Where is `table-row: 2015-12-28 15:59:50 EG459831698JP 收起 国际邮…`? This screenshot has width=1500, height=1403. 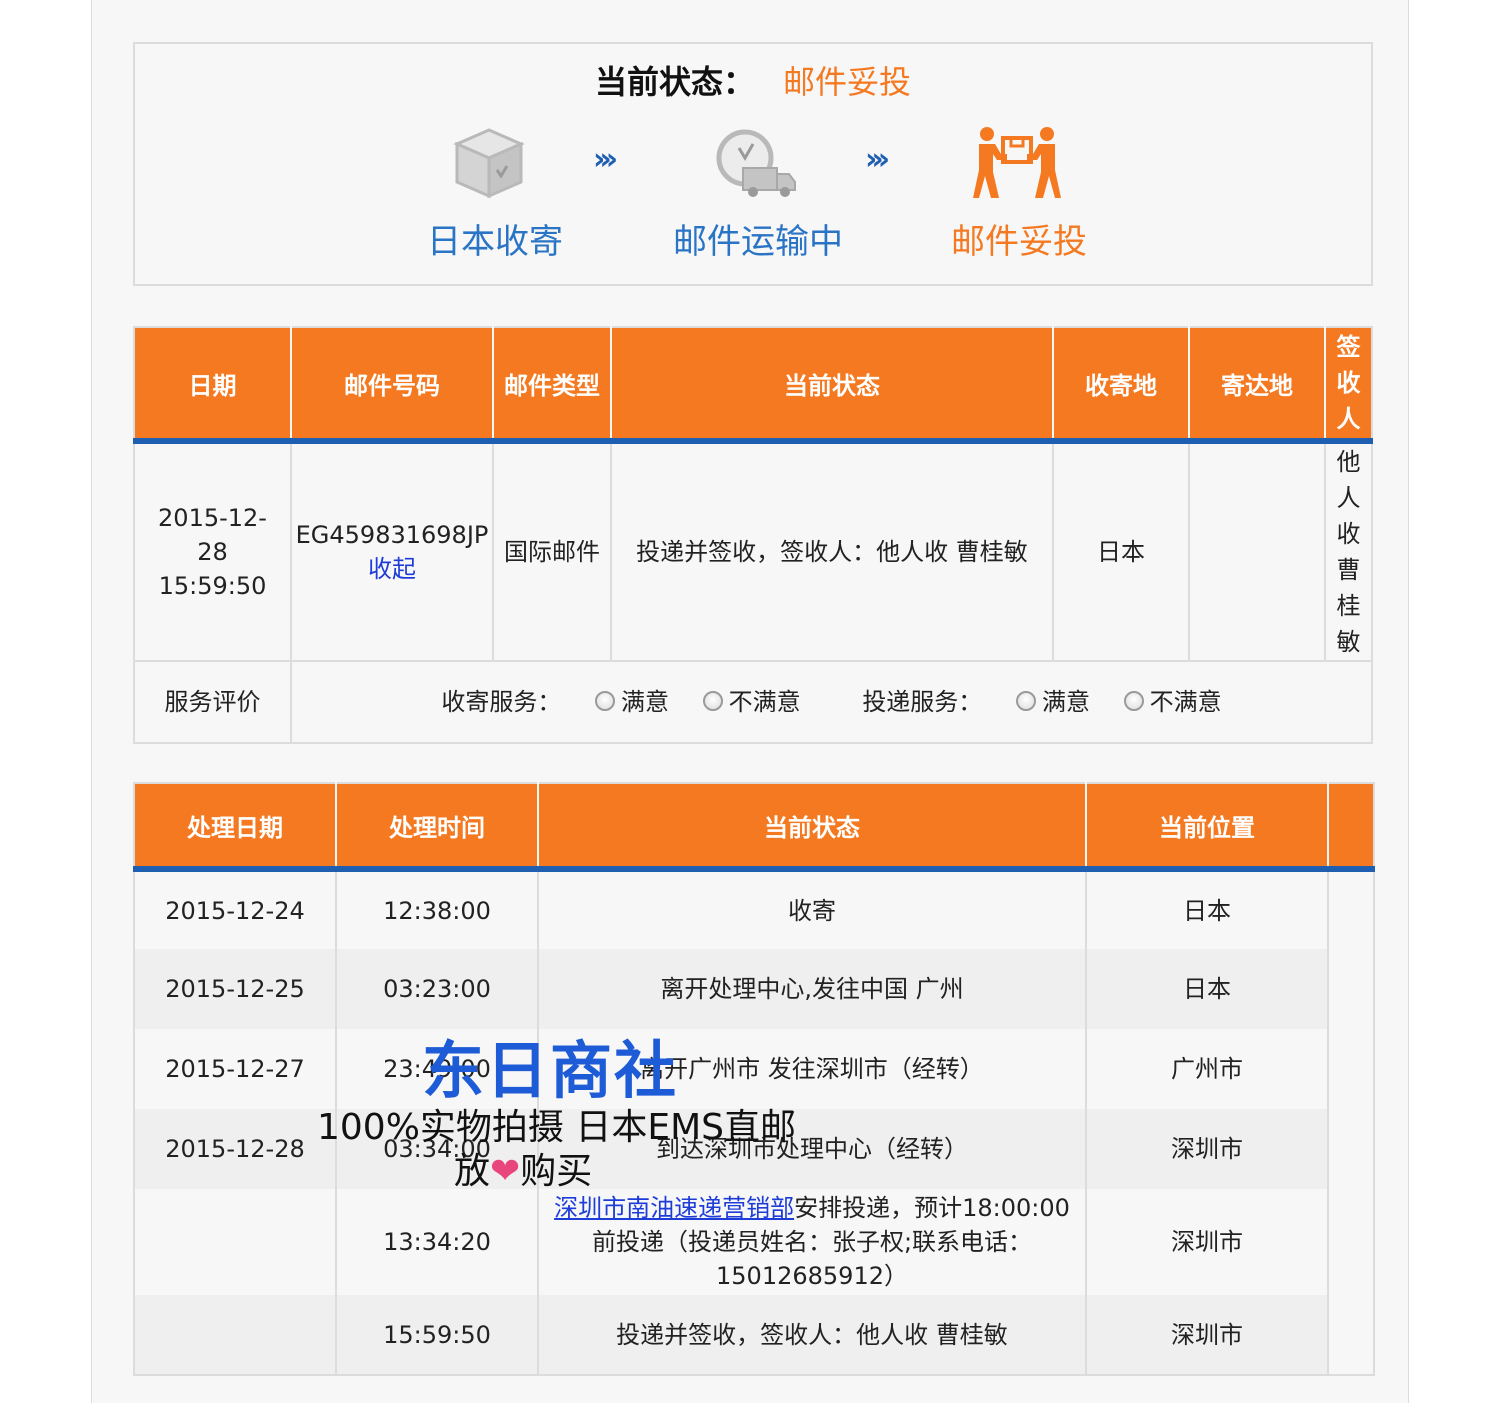
table-row: 2015-12-28 15:59:50 EG459831698JP 收起 国际邮… is located at coordinates (753, 551).